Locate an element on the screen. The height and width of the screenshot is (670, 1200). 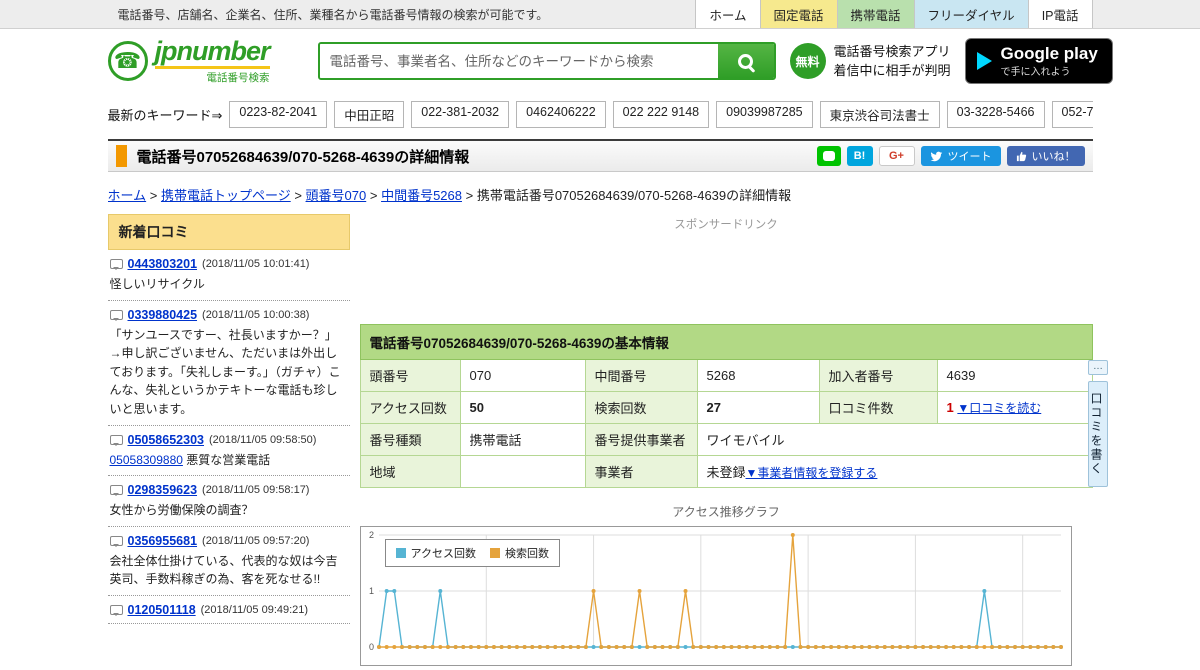
review-timestamp: (2018/11/05 09:58:17) is located at coordinates (256, 490).